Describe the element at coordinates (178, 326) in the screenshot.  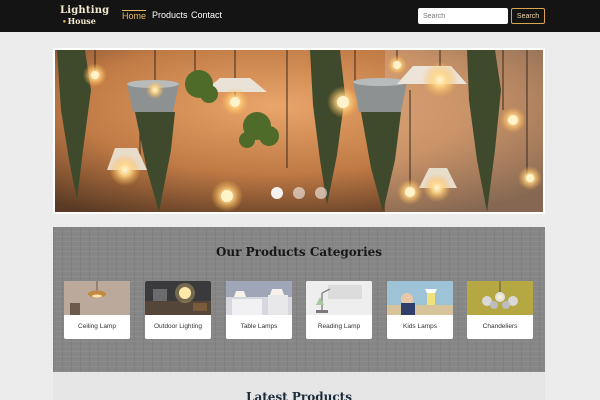
I see `category-label: Outdoor Lighting` at that location.